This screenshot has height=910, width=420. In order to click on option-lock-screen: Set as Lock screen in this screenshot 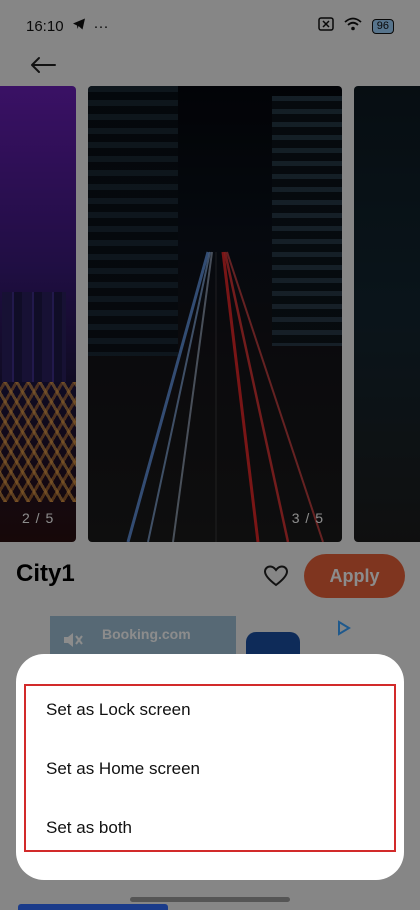, I will do `click(118, 710)`.